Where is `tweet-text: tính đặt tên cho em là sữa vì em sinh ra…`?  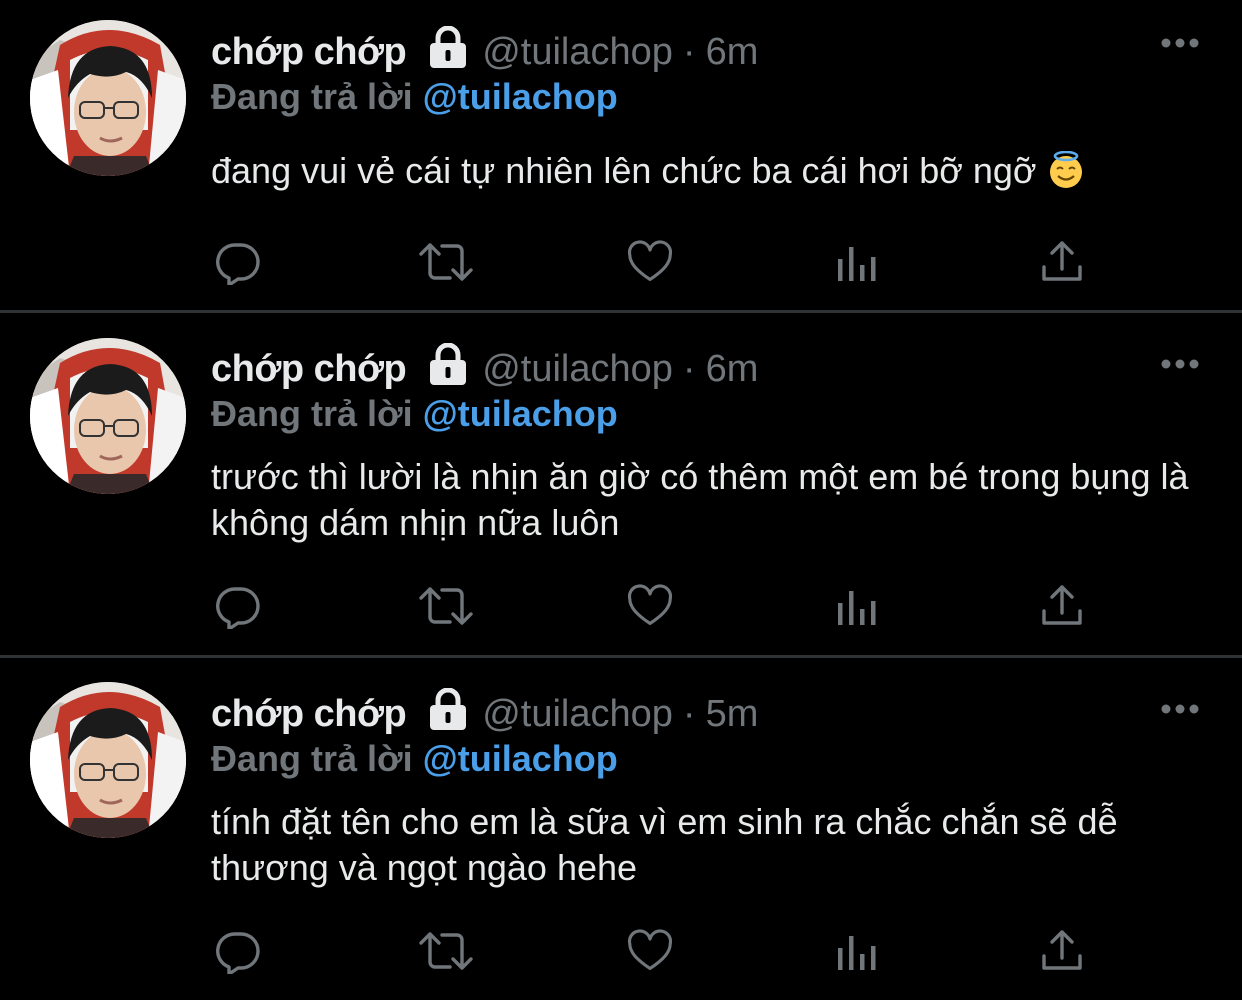 tweet-text: tính đặt tên cho em là sữa vì em sinh ra… is located at coordinates (706, 845).